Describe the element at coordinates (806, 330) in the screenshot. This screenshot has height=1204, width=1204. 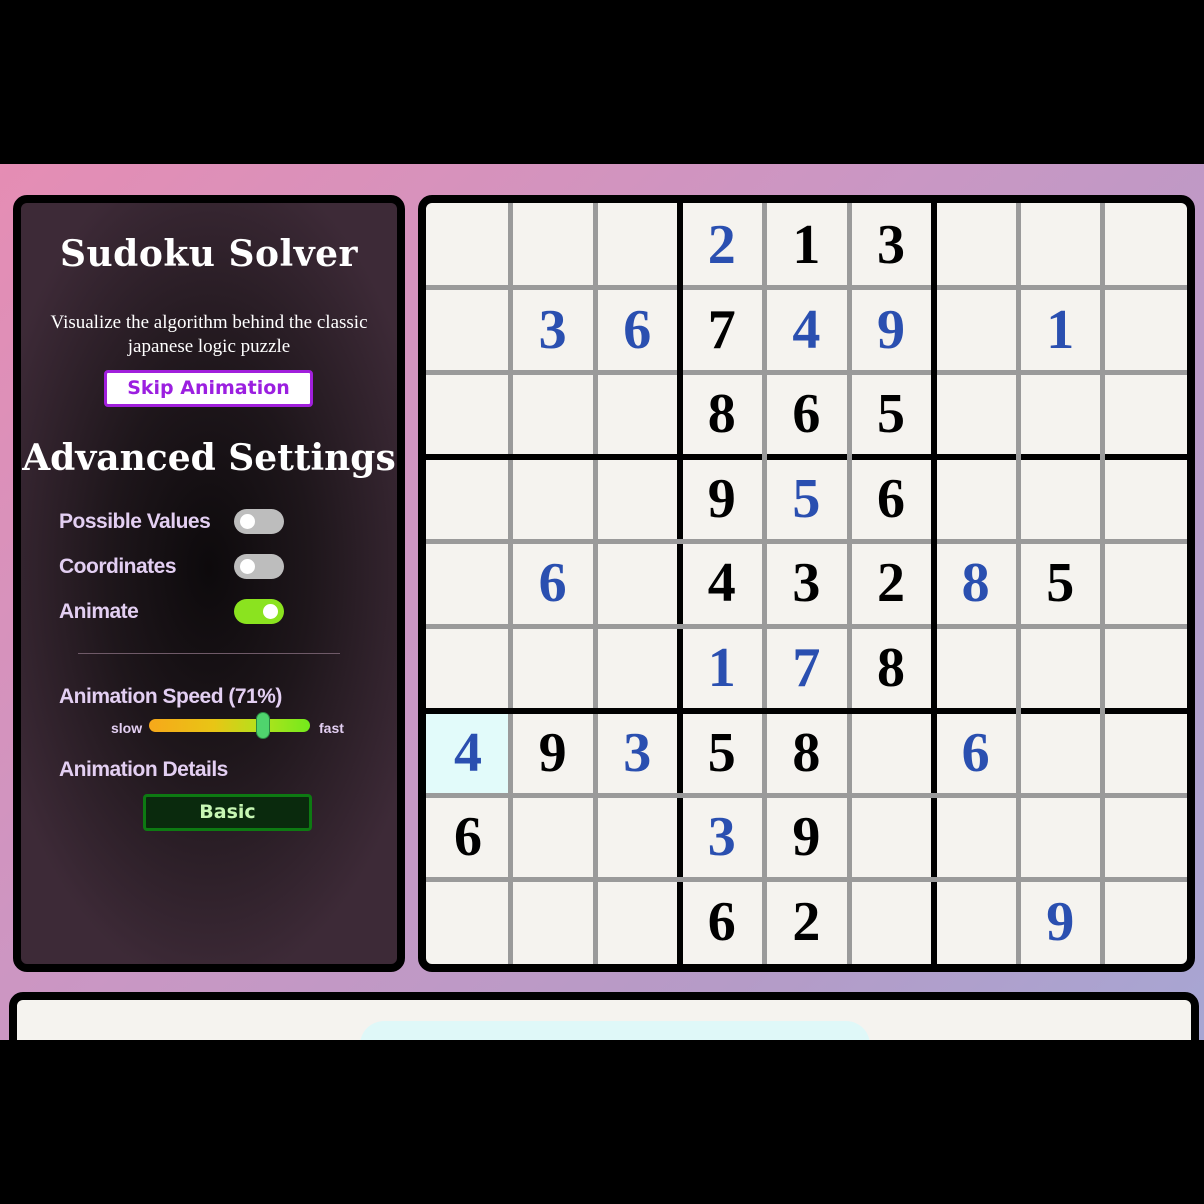
I see `sudoku-cell-r2c5: 4` at that location.